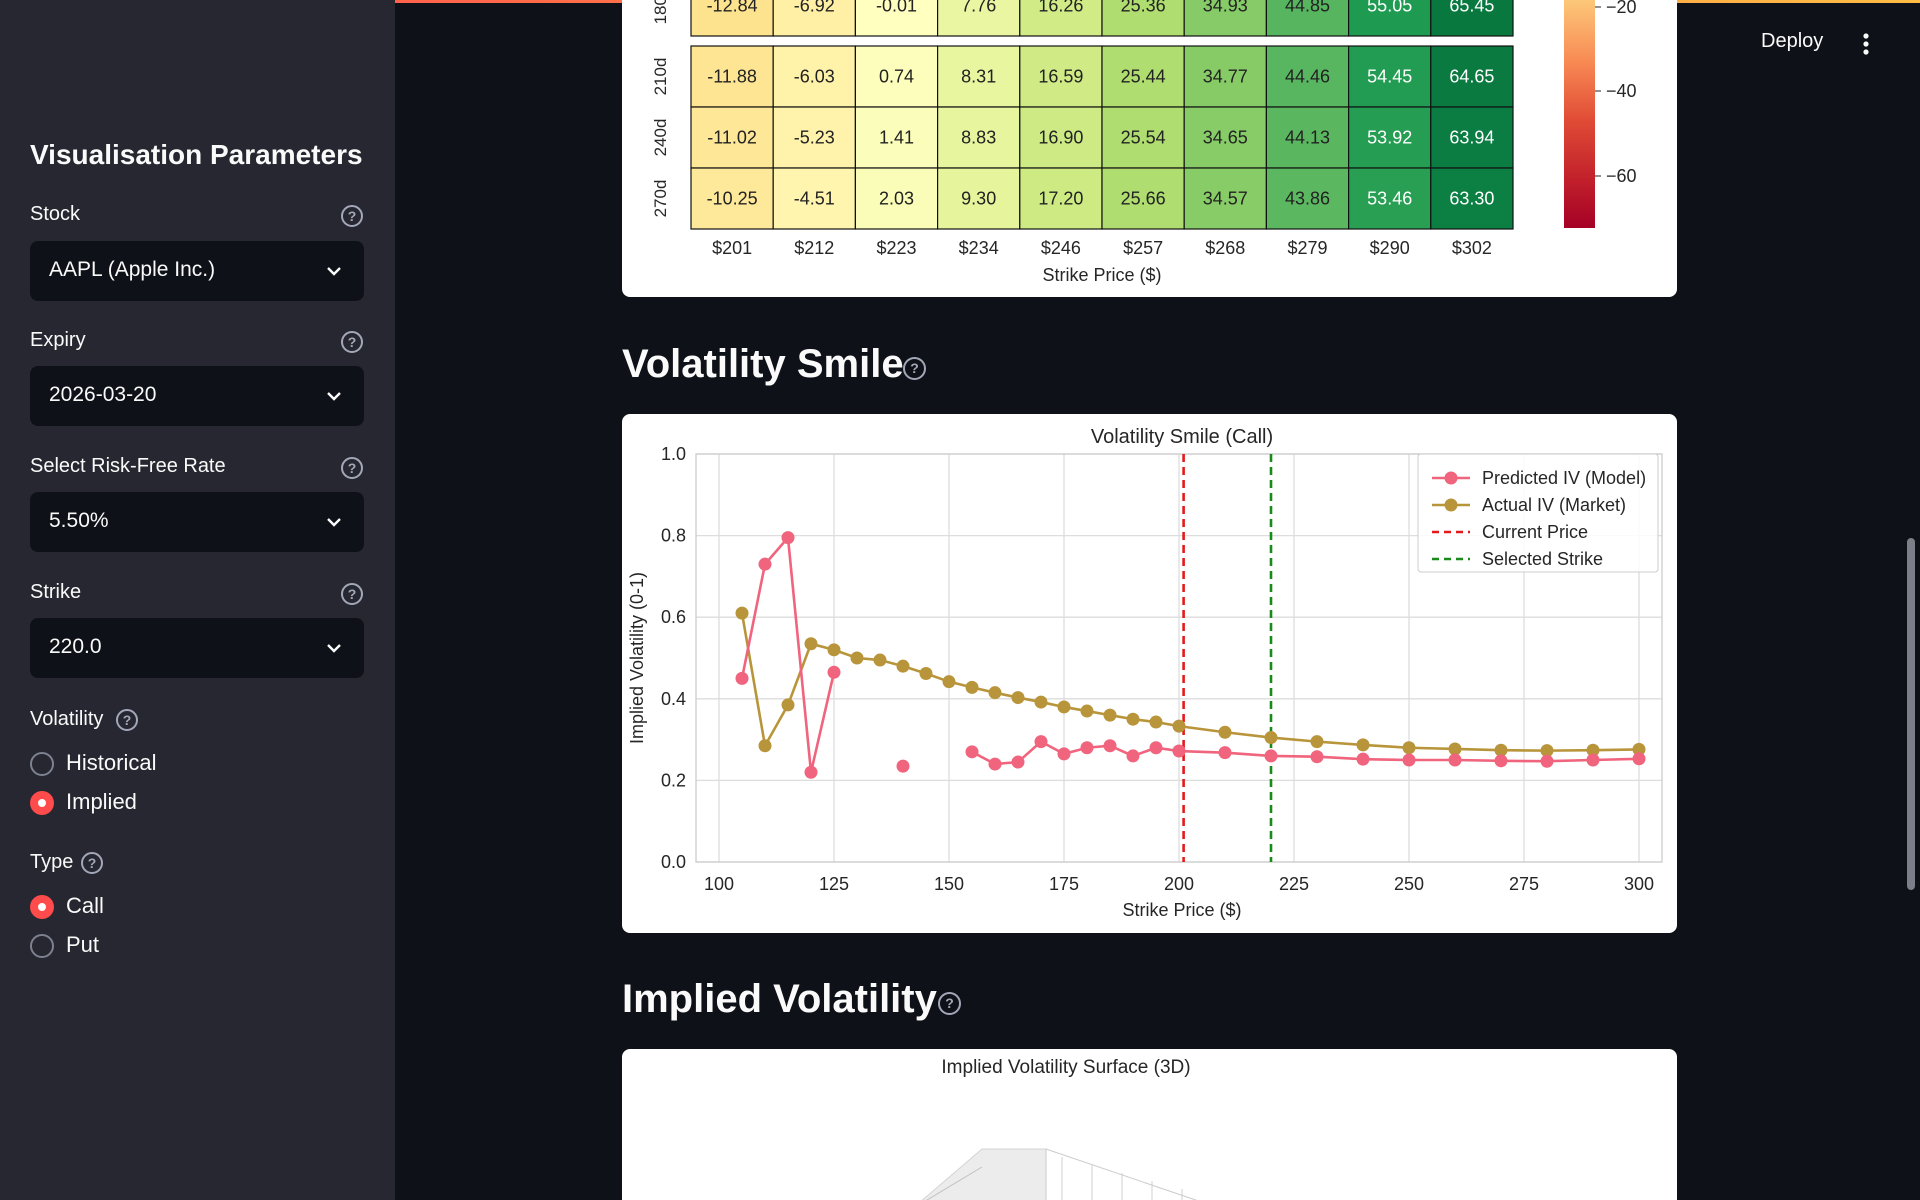 The image size is (1920, 1200). Describe the element at coordinates (1911, 714) in the screenshot. I see `scrollbar-thumb` at that location.